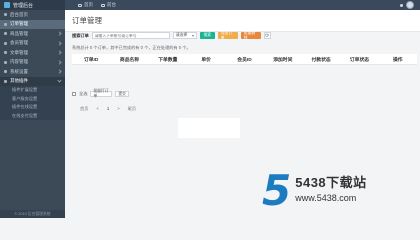  What do you see at coordinates (331, 182) in the screenshot?
I see `watermark-title: 5438下载站` at bounding box center [331, 182].